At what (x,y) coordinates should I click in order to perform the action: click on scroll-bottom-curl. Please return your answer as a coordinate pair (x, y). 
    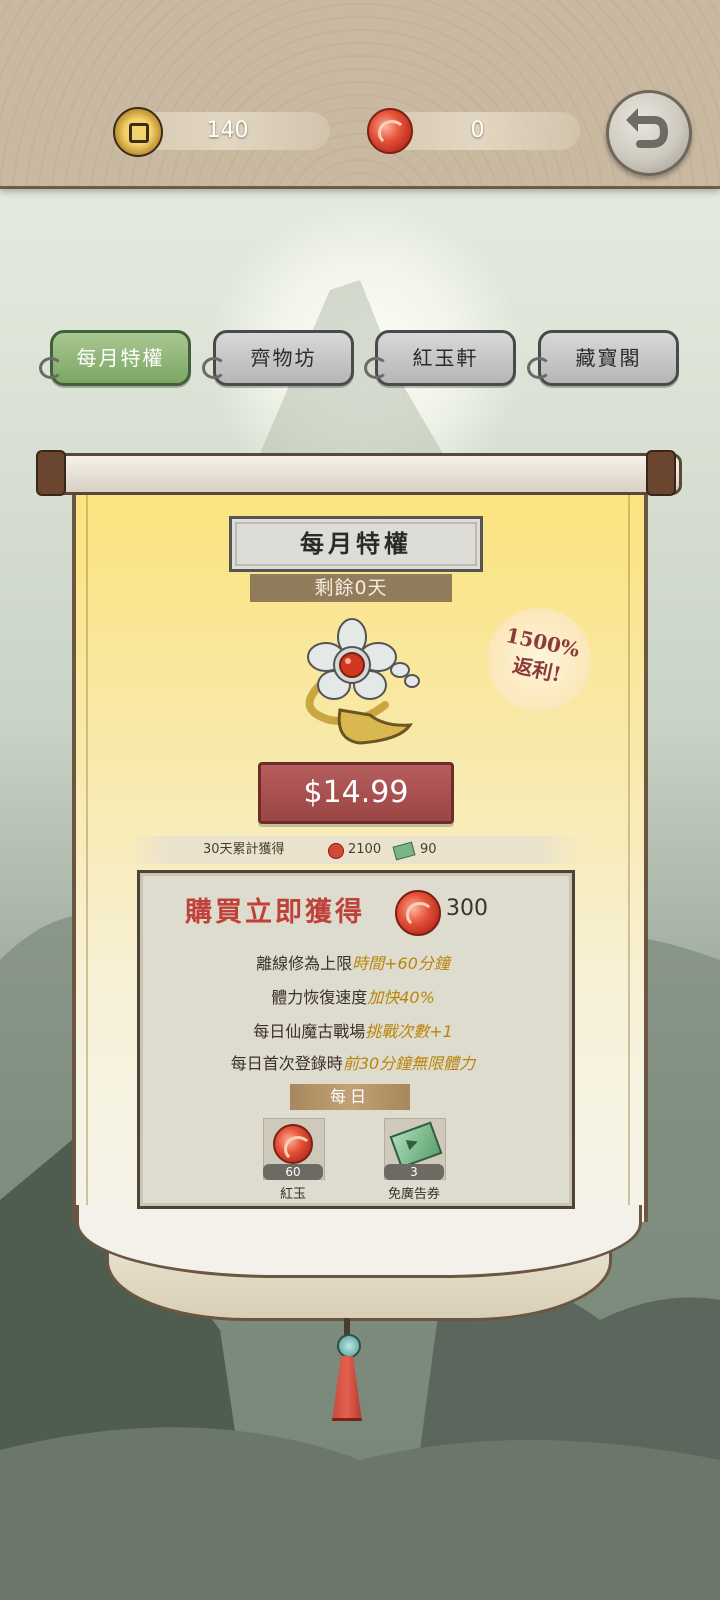
    Looking at the image, I should click on (359, 1241).